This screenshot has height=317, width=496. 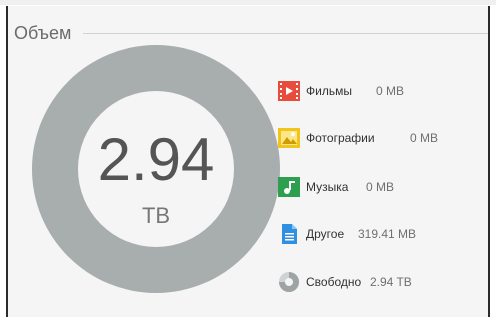 What do you see at coordinates (340, 138) in the screenshot?
I see `legend-label-photos: Фотографии` at bounding box center [340, 138].